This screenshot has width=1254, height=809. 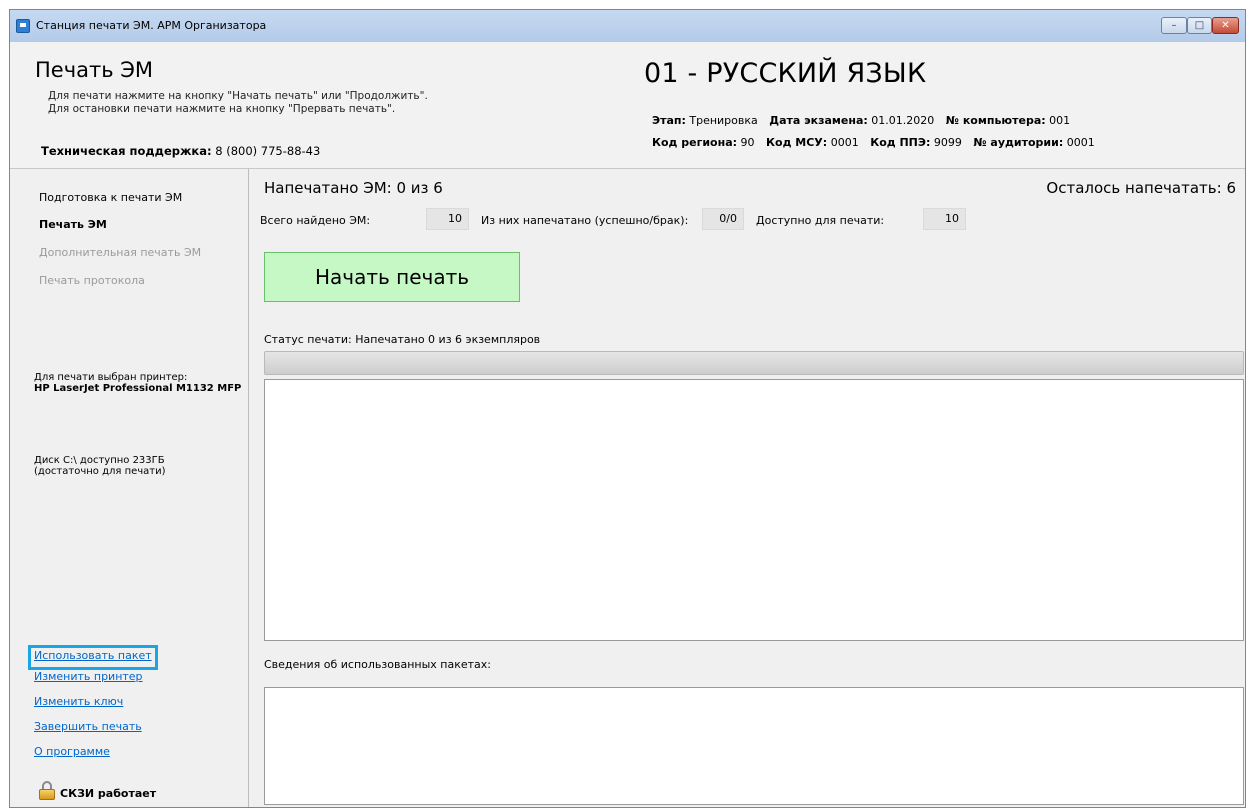 What do you see at coordinates (903, 120) in the screenshot?
I see `exam-date-value: 01.01.2020` at bounding box center [903, 120].